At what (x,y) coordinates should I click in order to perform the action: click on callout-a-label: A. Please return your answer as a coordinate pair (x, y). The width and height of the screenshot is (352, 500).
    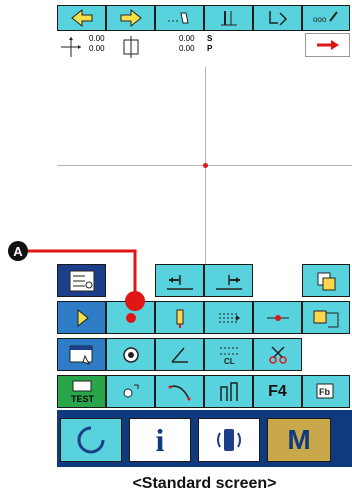
    Looking at the image, I should click on (18, 251).